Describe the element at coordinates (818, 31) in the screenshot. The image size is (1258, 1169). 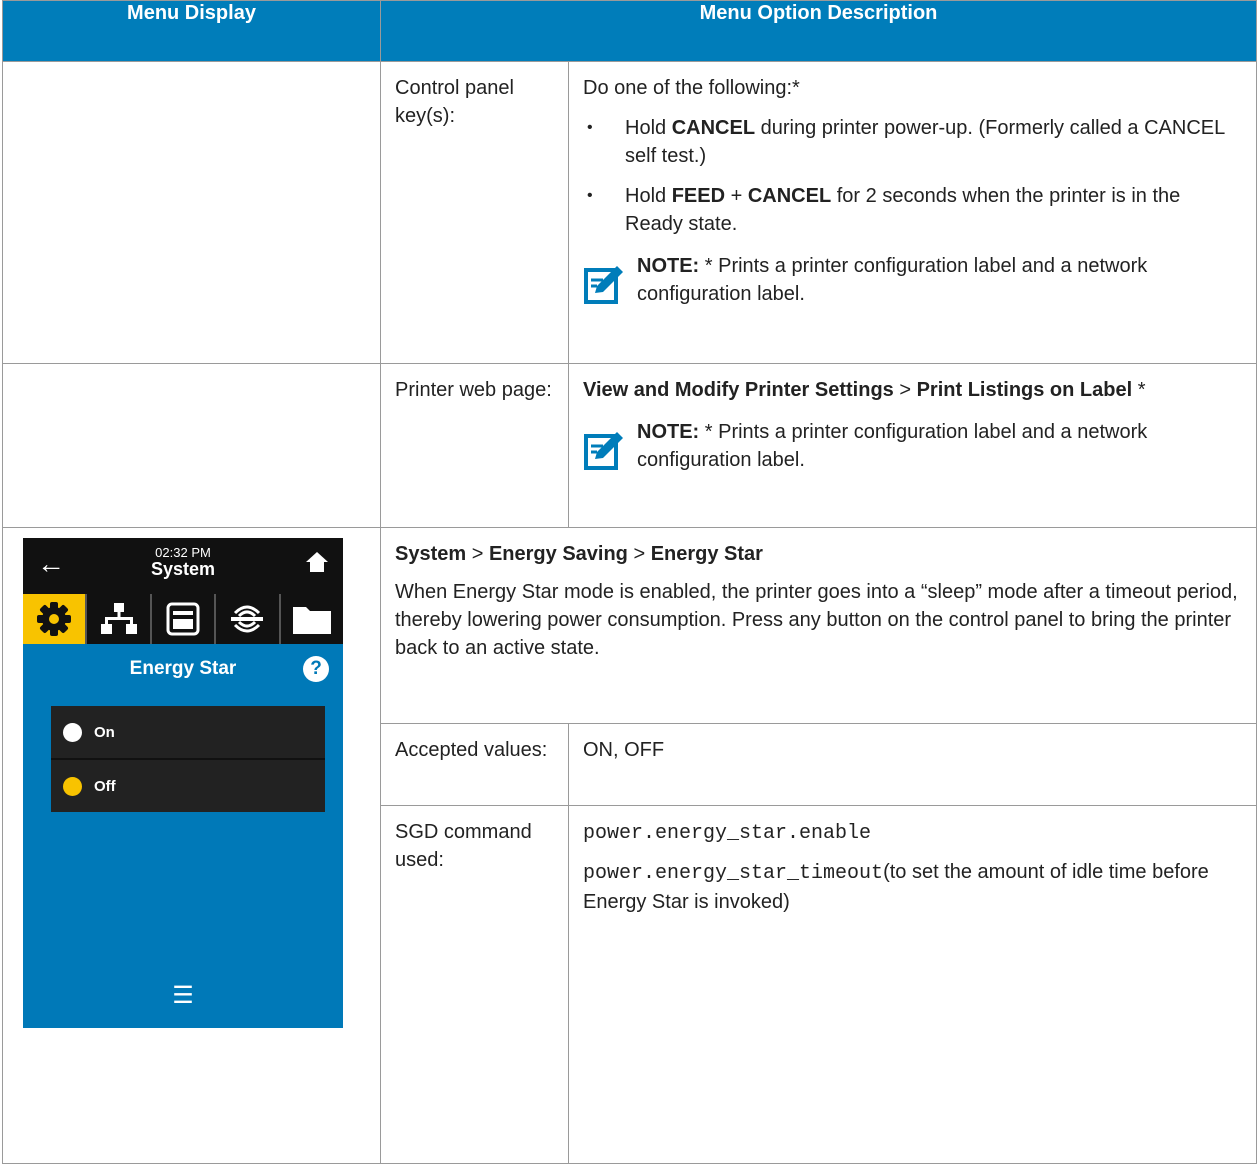
I see `header-menu-option-description: Menu Option Description` at that location.